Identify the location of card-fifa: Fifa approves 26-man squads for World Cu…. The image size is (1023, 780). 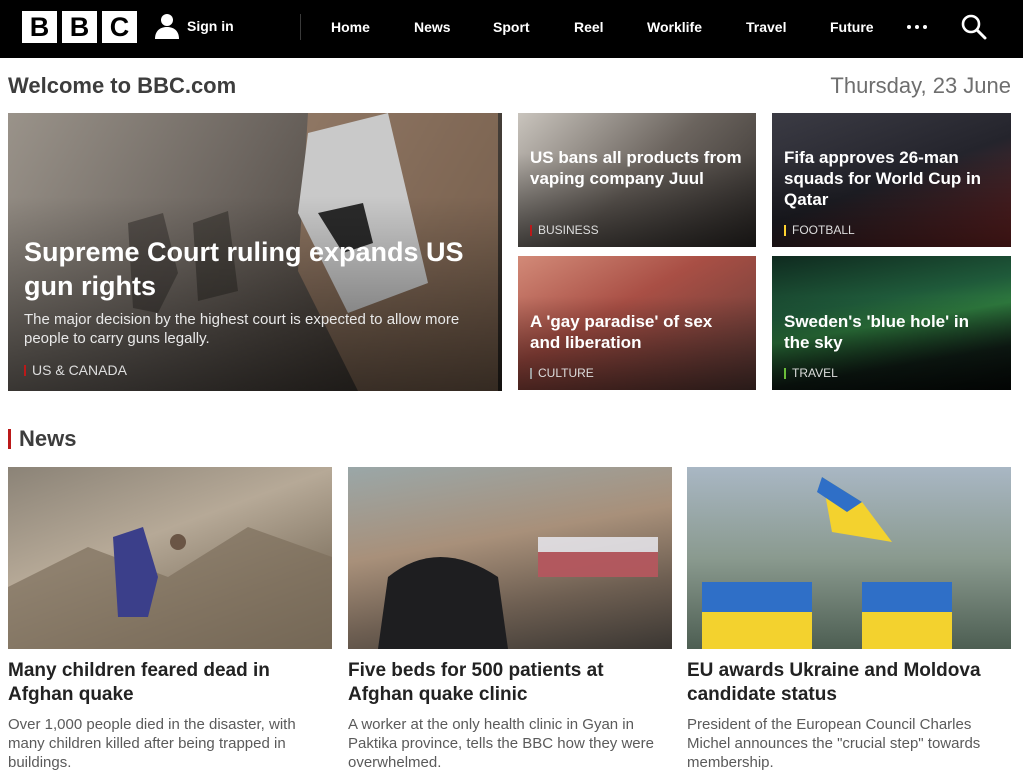
(891, 180).